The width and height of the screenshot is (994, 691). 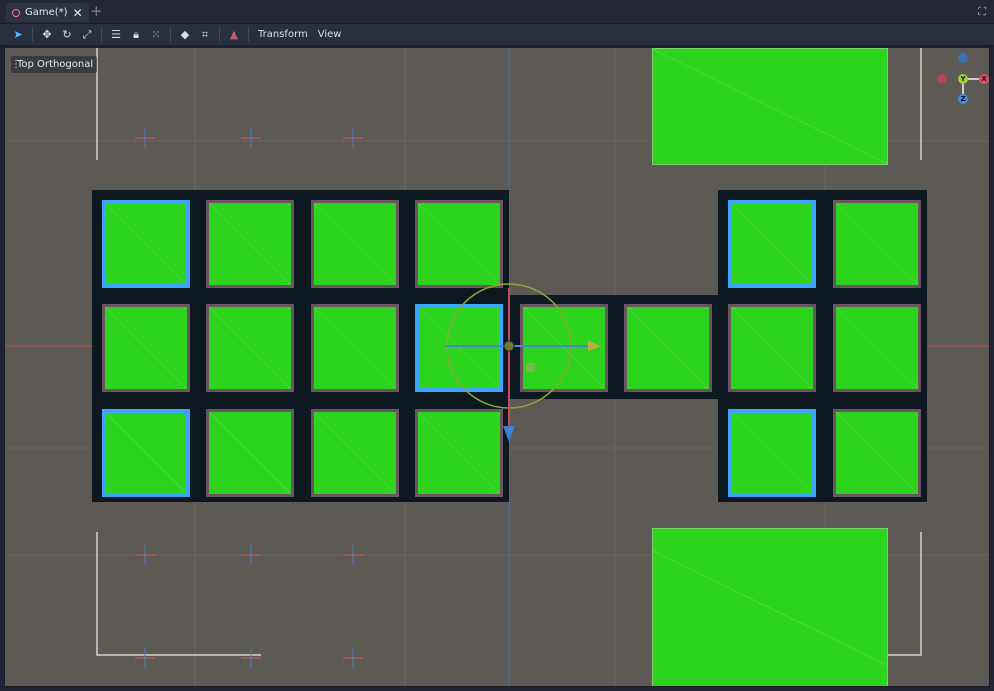 I want to click on neg-z-axis-icon, so click(x=963, y=58).